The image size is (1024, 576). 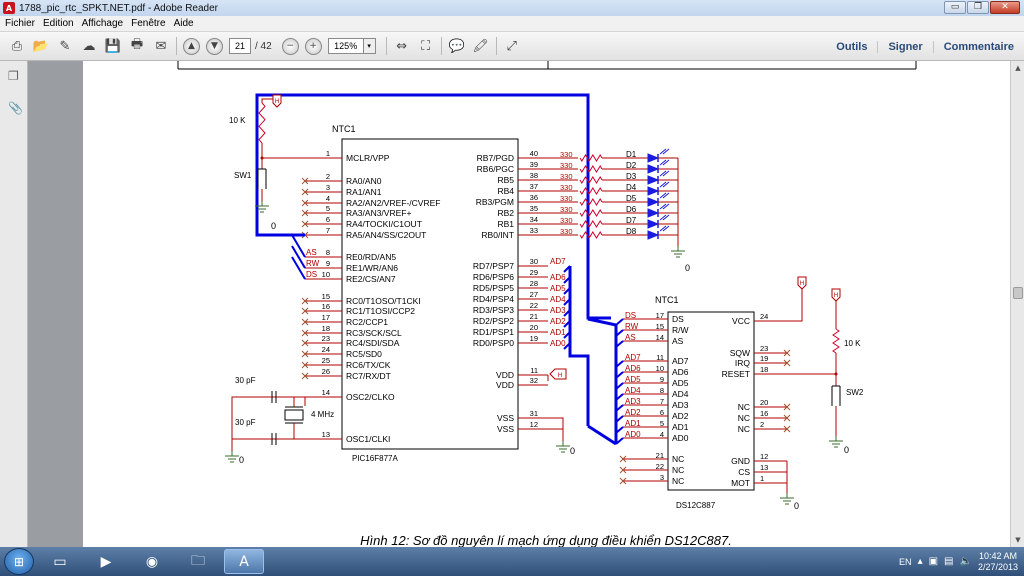 What do you see at coordinates (103, 23) in the screenshot?
I see `menu-view: Affichage` at bounding box center [103, 23].